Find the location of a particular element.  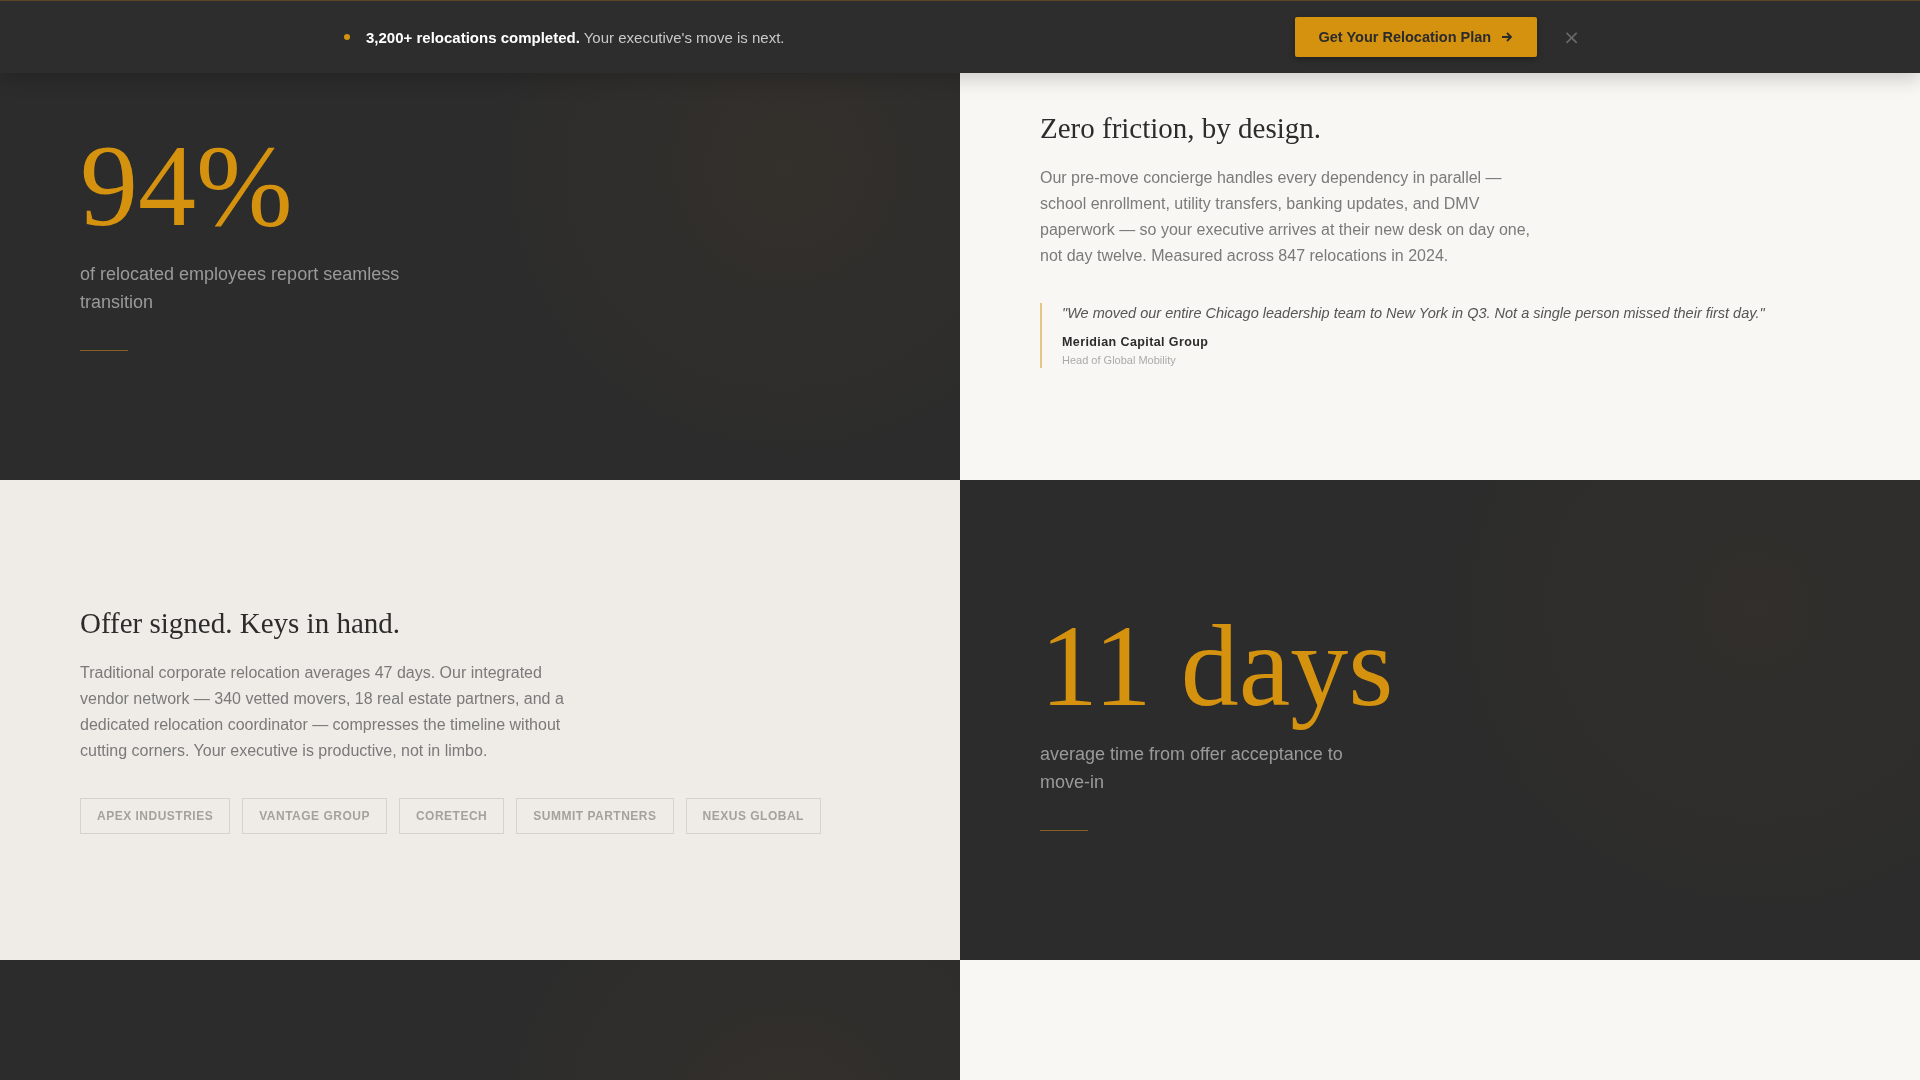

section-paragraph: Traditional corporate relocation averages 47 days. Our integrated vendor network — 340 vetted movers, 18 real estate partners, and a dedicated relocation coordinator — compresses the timeline without cutting corners. Your executive is productive, not in limbo. is located at coordinates (322, 711).